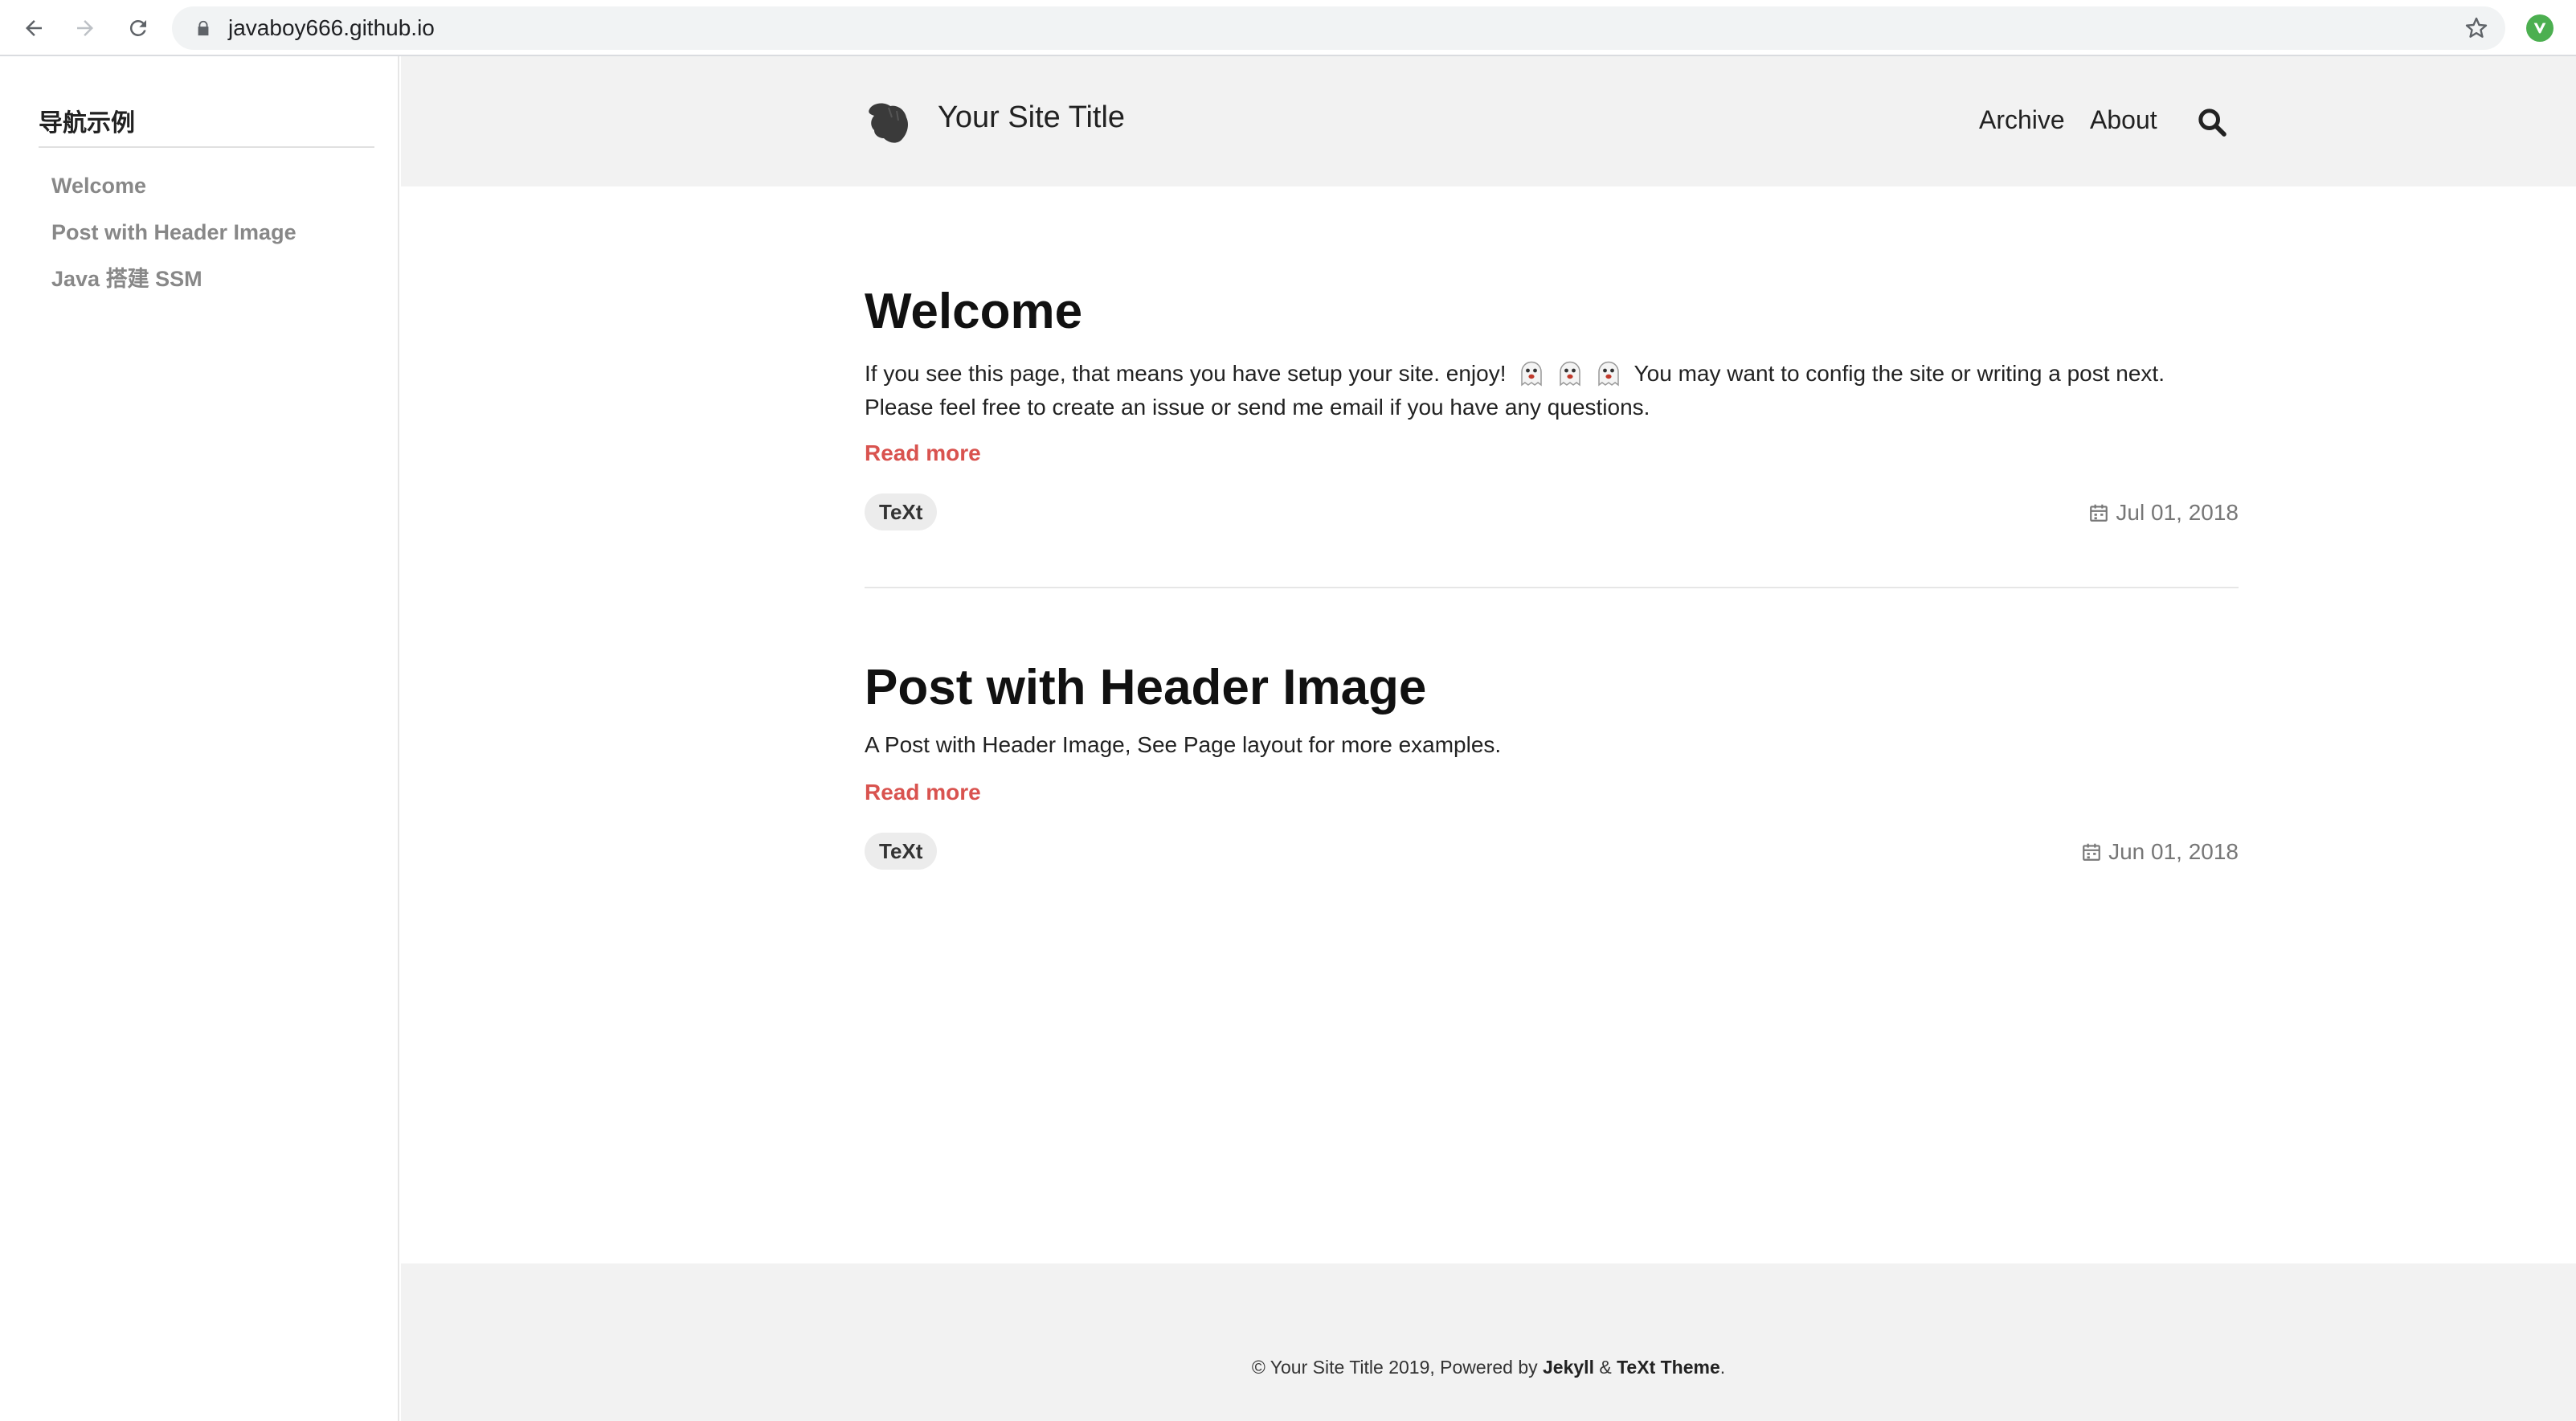 The width and height of the screenshot is (2576, 1421). I want to click on sidebar-item-welcome: Welcome, so click(173, 185).